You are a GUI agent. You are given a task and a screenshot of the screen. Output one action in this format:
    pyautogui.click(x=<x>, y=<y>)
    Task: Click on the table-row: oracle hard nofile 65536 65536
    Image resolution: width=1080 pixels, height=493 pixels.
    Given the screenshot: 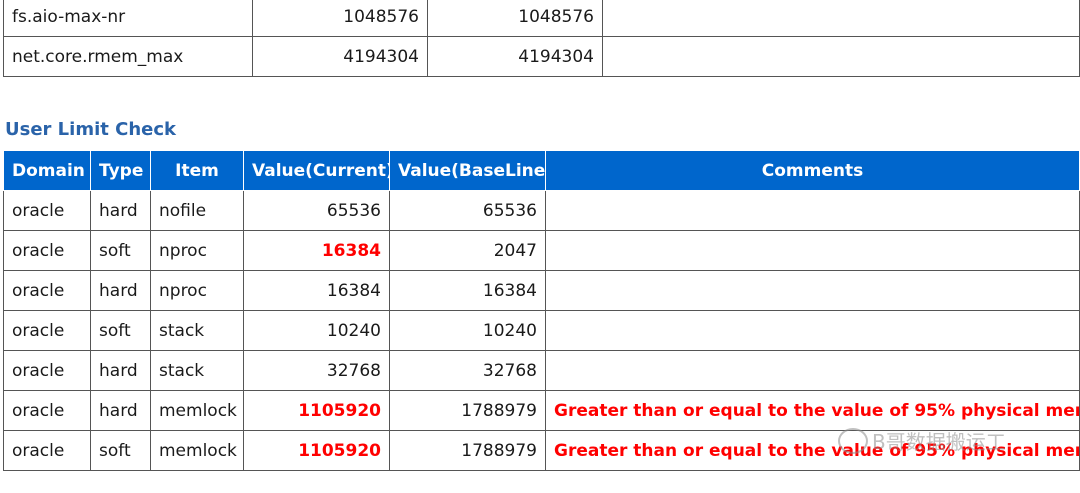 What is the action you would take?
    pyautogui.click(x=541, y=210)
    